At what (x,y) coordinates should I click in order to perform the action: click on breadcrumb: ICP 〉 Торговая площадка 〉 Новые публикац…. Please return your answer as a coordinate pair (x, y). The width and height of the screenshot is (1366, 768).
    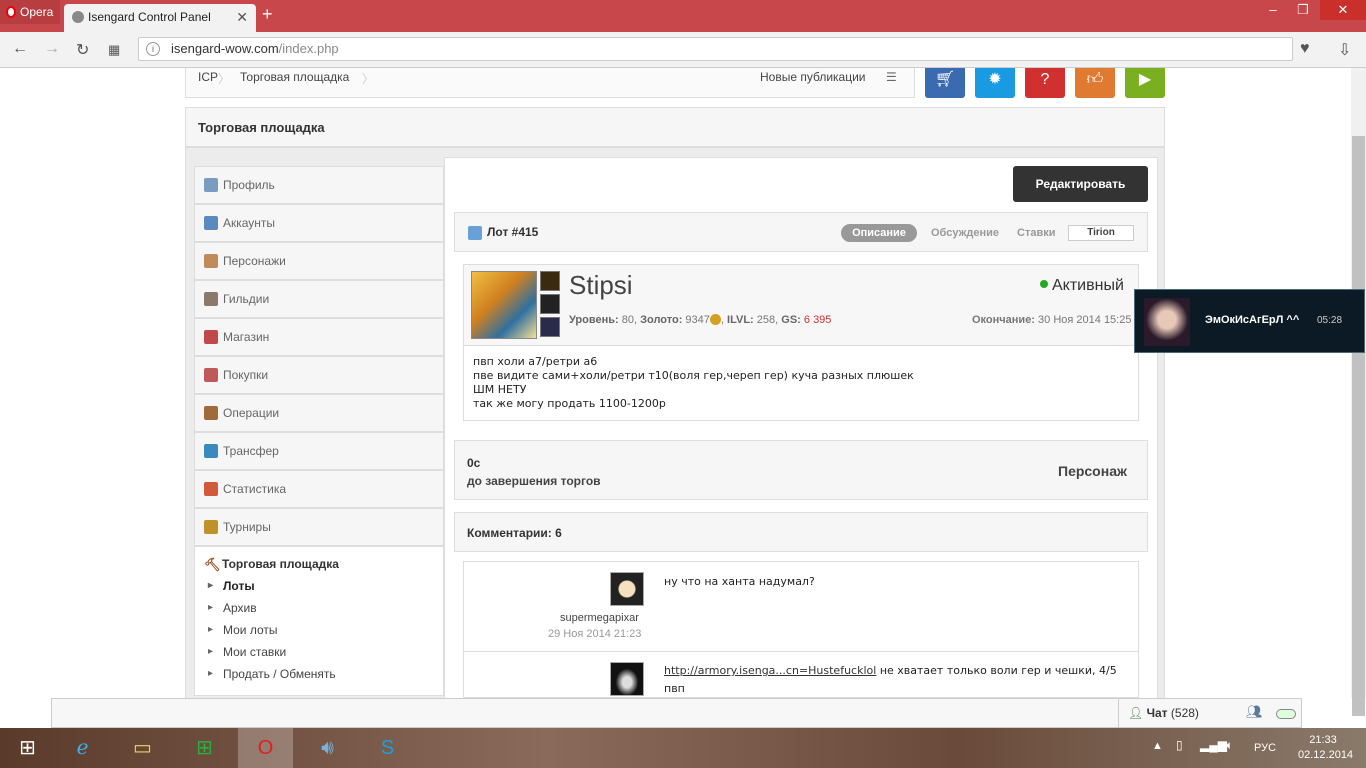
    Looking at the image, I should click on (550, 83).